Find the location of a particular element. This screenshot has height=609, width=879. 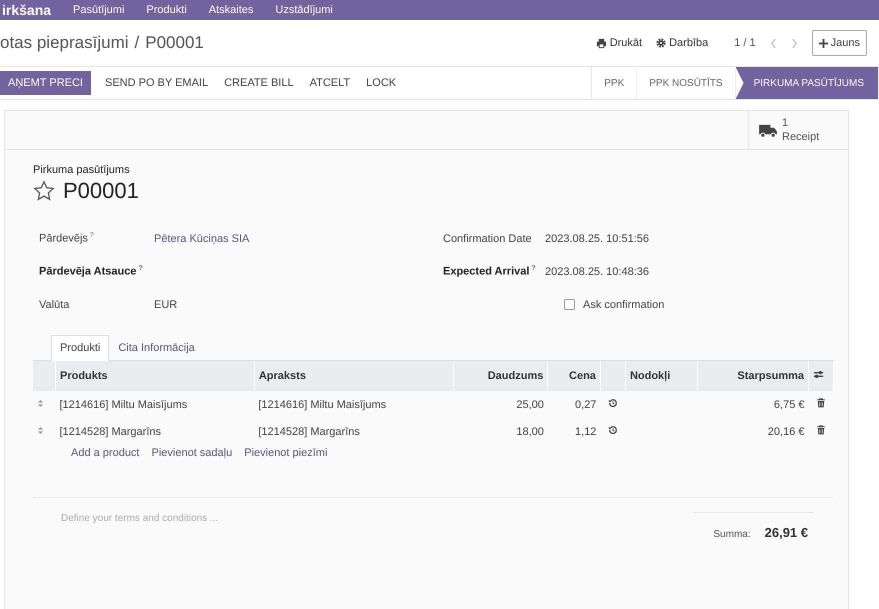

column-header: Starpsumma is located at coordinates (753, 376).